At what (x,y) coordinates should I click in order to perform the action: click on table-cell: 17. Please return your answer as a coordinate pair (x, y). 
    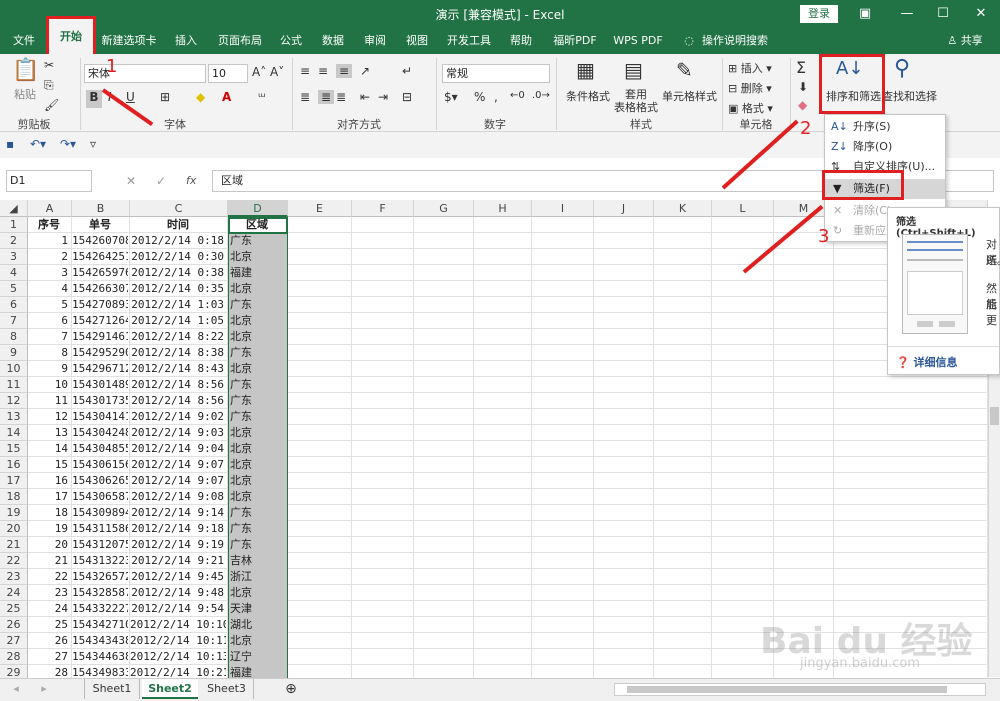
    Looking at the image, I should click on (49, 497).